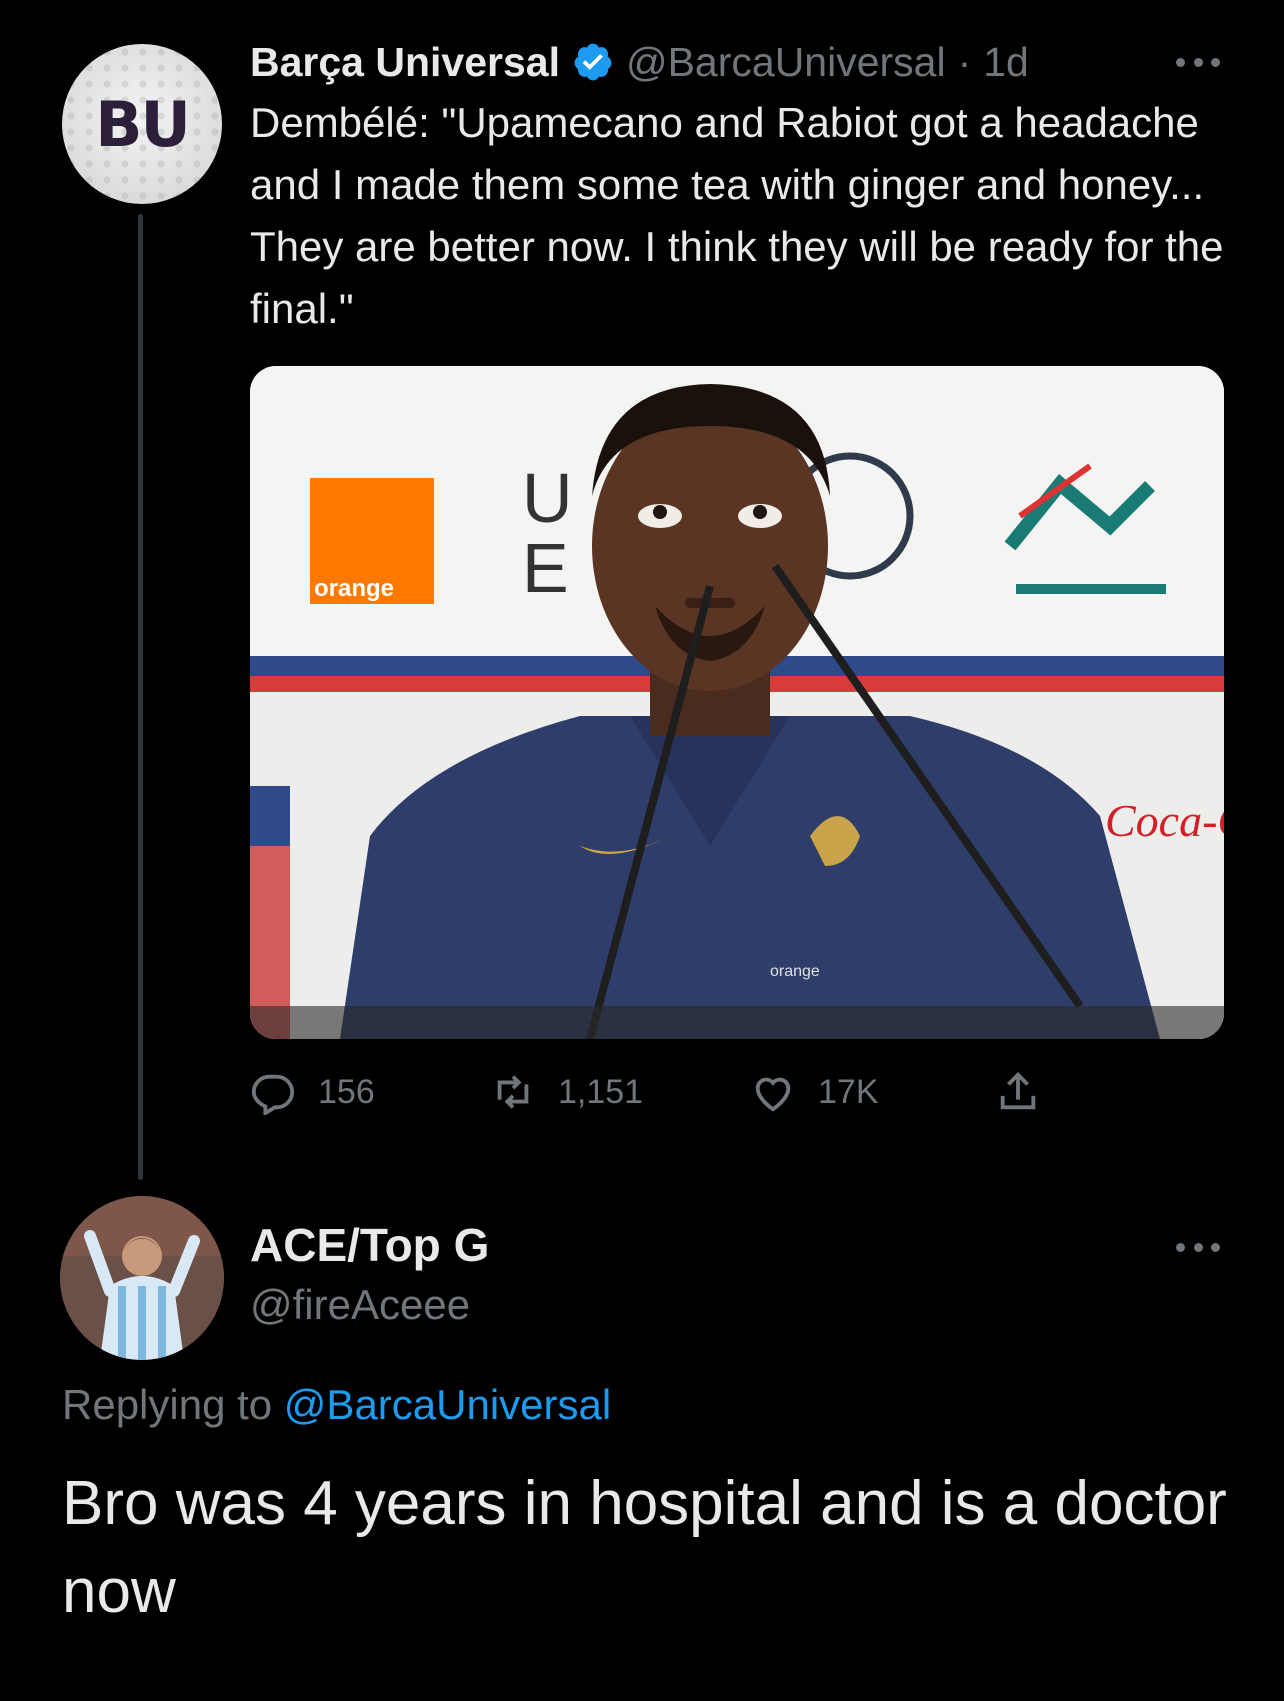  Describe the element at coordinates (447, 1404) in the screenshot. I see `replying-to-mention-link: @BarcaUniversal` at that location.